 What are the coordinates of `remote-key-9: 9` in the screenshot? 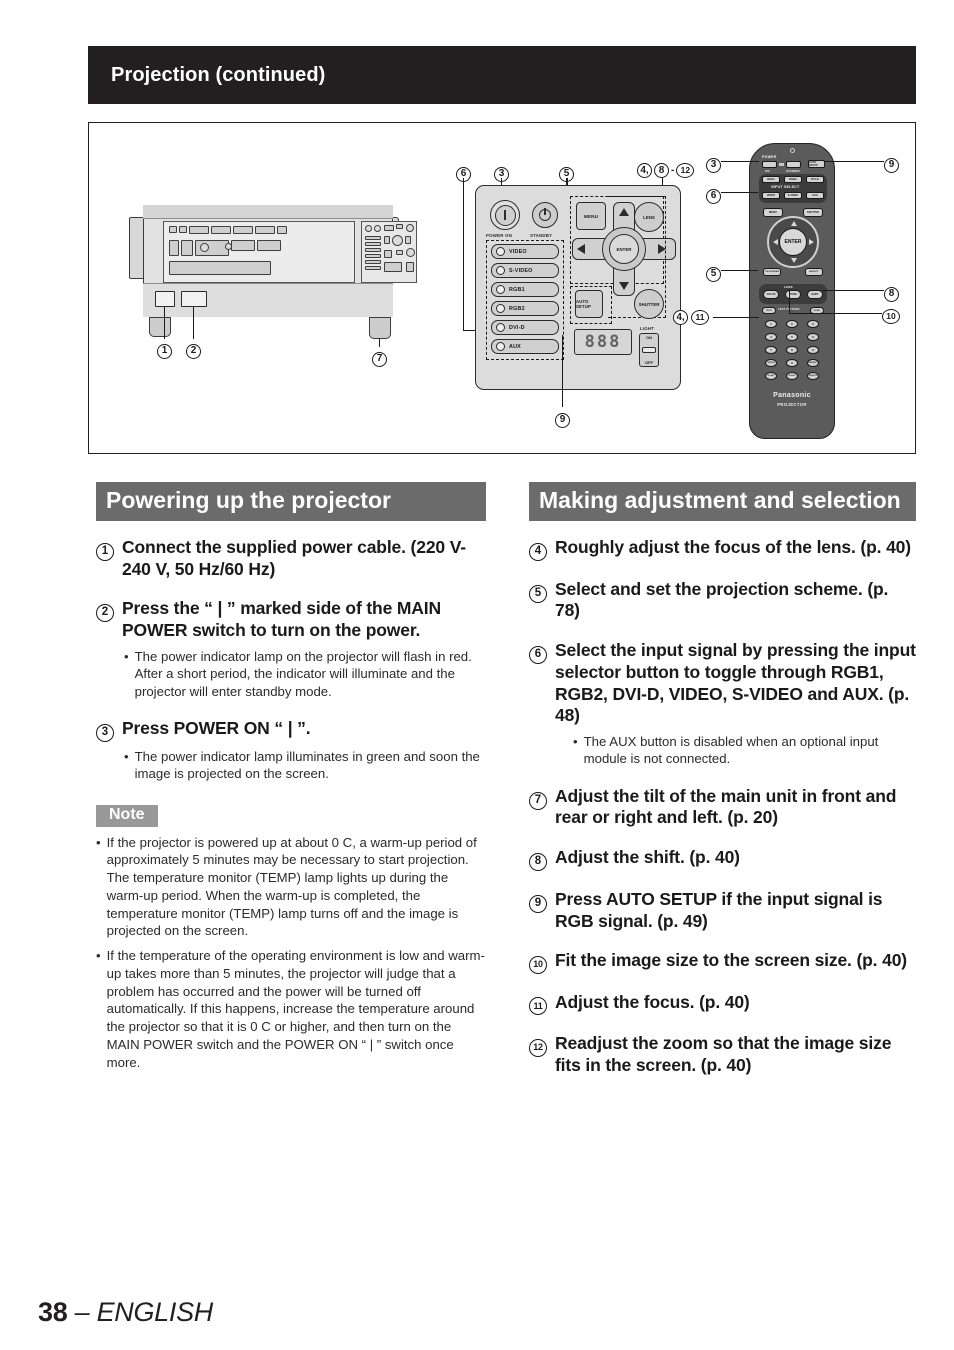 It's located at (813, 350).